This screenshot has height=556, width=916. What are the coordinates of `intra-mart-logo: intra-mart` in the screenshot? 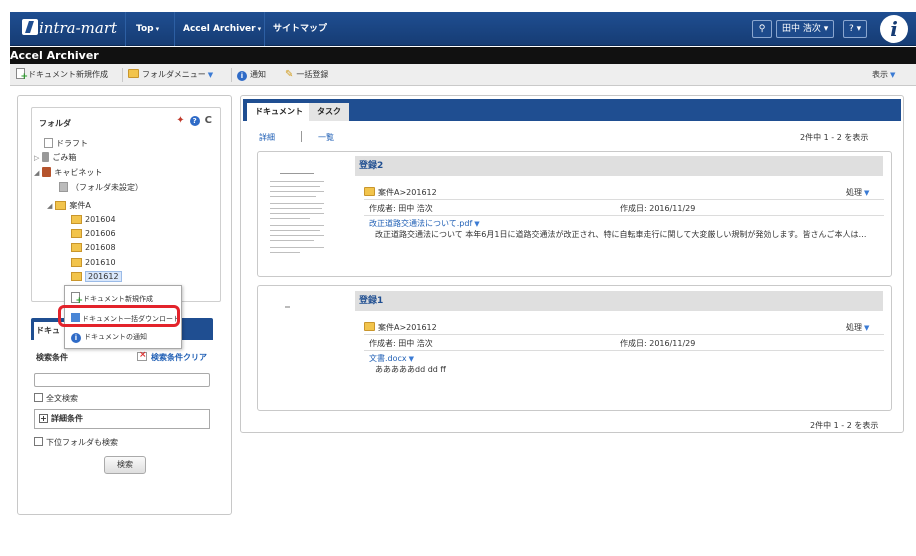 It's located at (69, 28).